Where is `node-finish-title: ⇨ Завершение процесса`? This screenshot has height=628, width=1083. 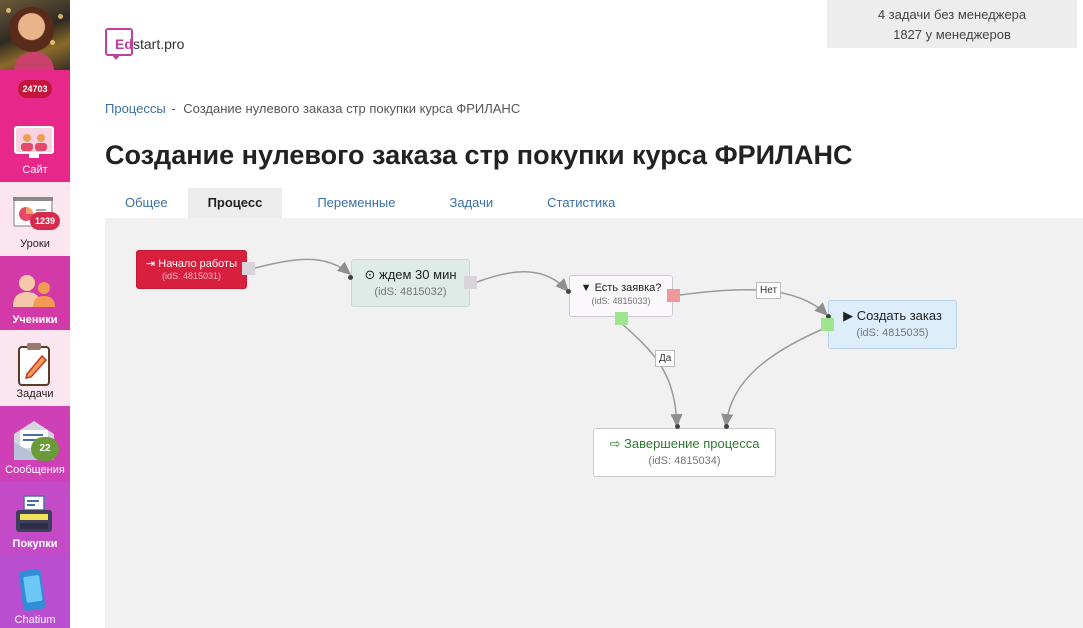
node-finish-title: ⇨ Завершение процесса is located at coordinates (684, 443).